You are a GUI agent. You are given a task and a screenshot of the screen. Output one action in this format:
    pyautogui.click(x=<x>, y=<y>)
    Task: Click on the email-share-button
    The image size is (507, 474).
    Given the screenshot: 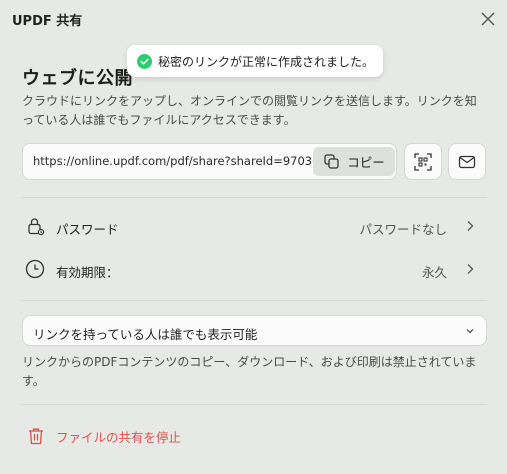 What is the action you would take?
    pyautogui.click(x=467, y=161)
    